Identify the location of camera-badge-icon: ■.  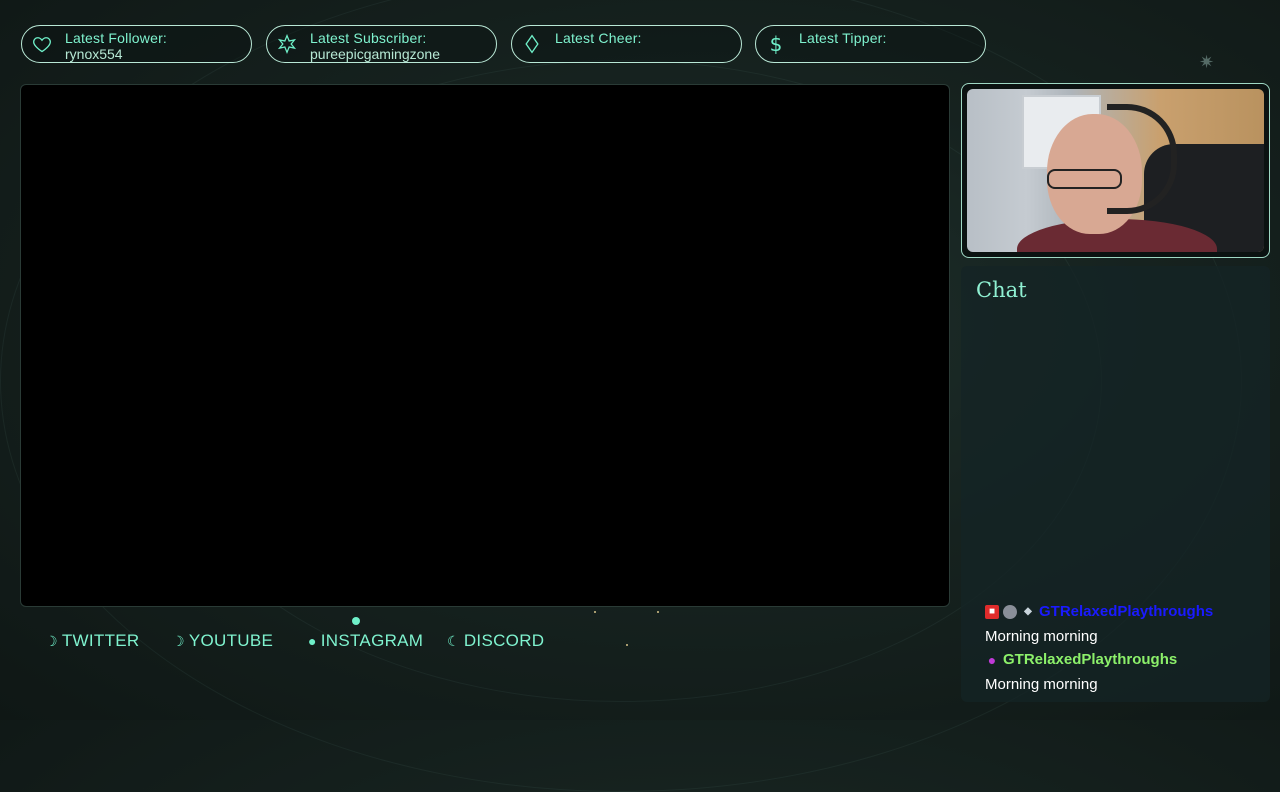
(992, 611).